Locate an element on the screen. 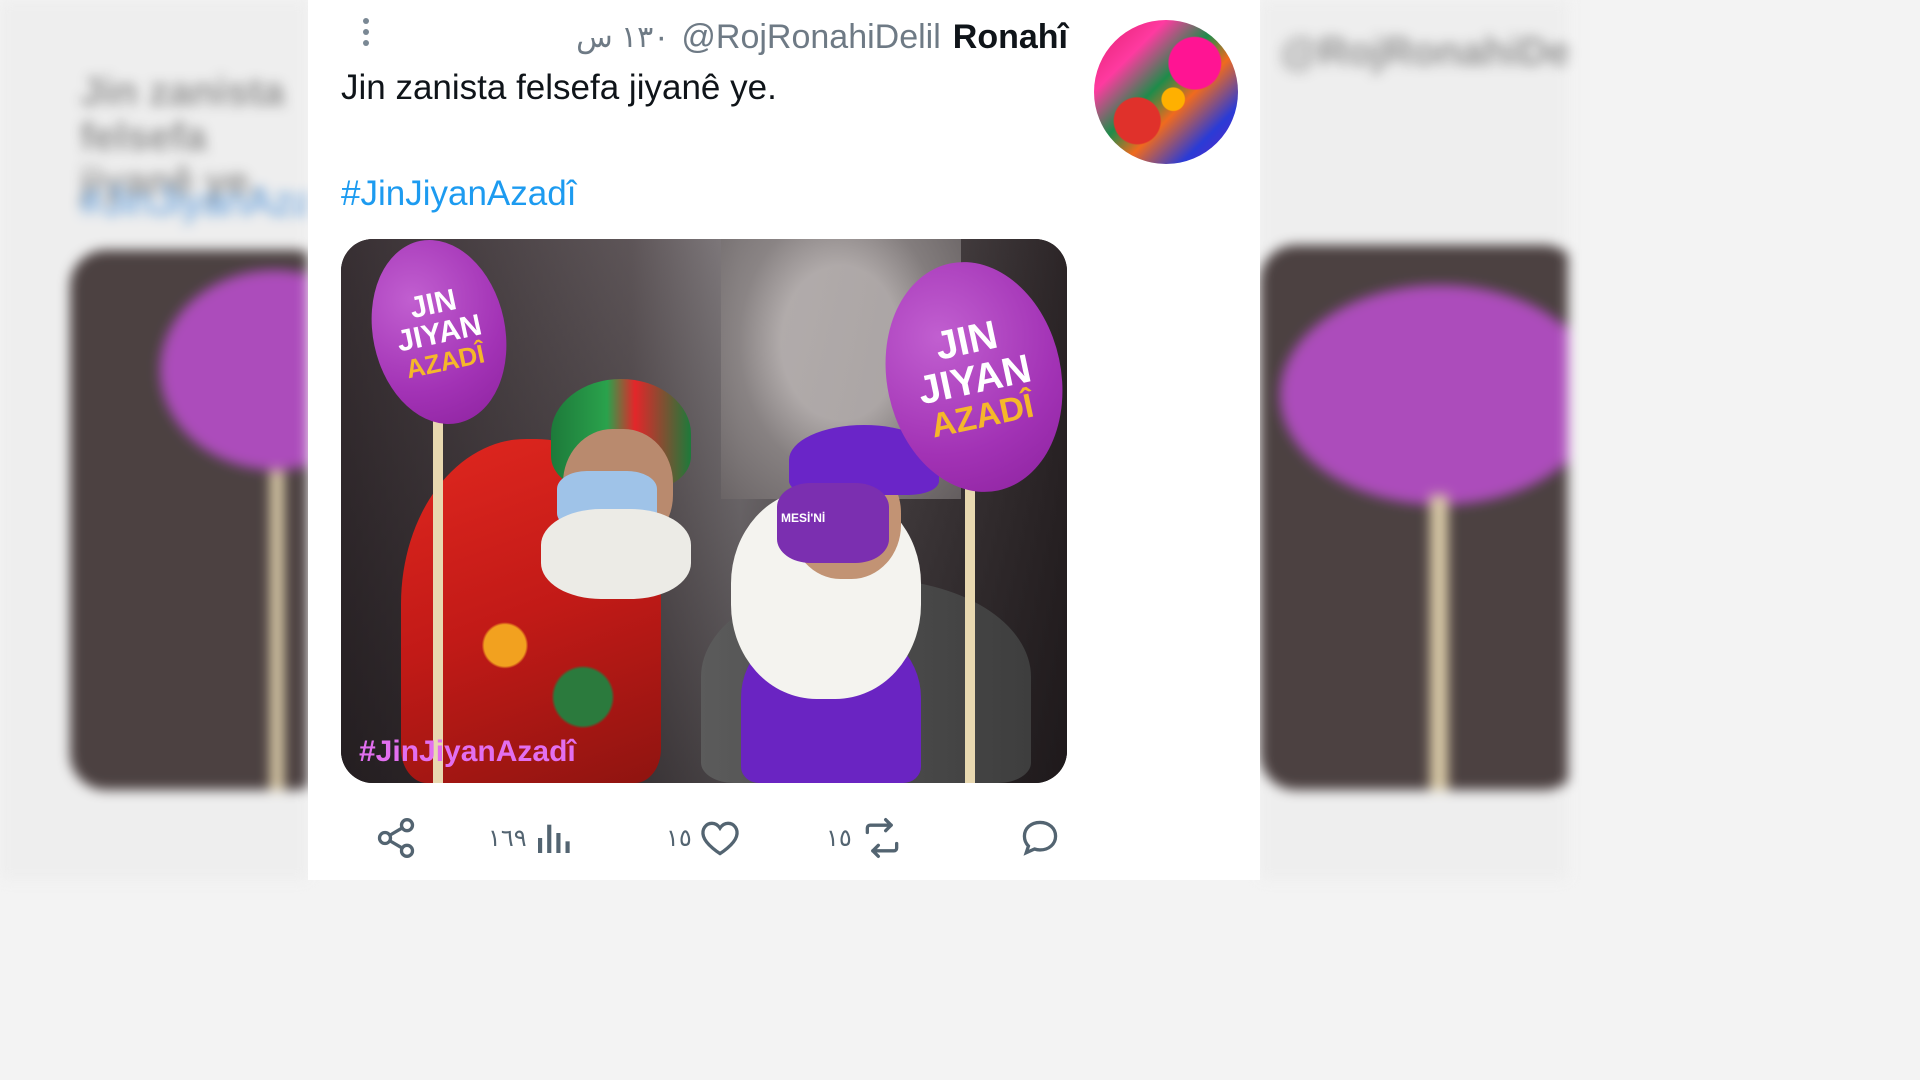  blurred-hashtag: #JinJiyanAzadî is located at coordinates (194, 202).